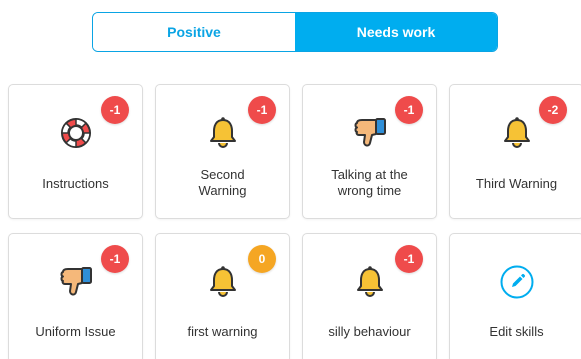 The height and width of the screenshot is (359, 581). Describe the element at coordinates (222, 182) in the screenshot. I see `skill-label: Second Warning` at that location.